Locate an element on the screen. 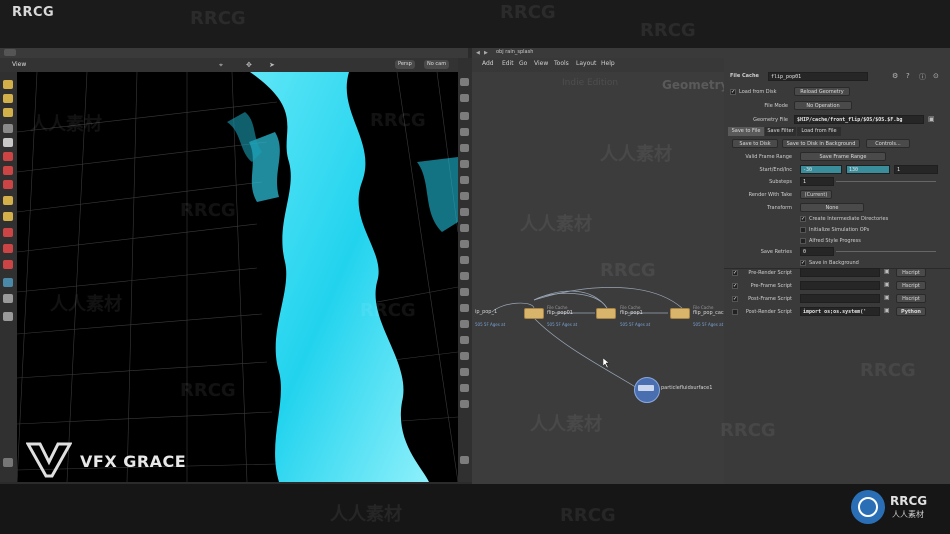 This screenshot has height=534, width=950. render-region-icon is located at coordinates (8, 282).